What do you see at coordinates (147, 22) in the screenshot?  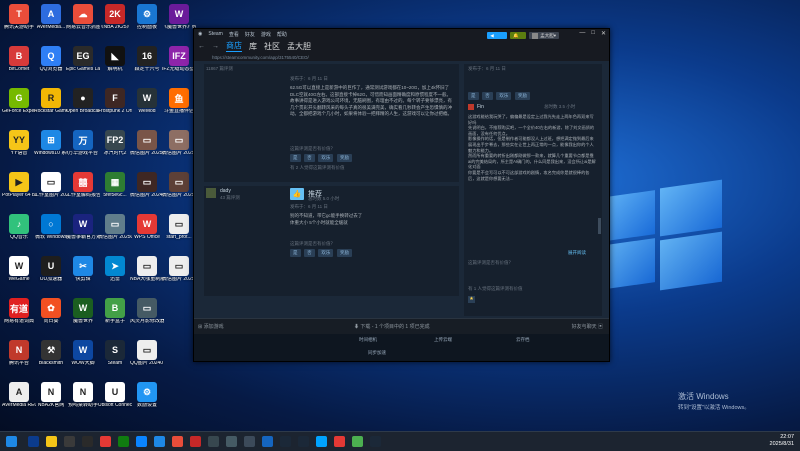 I see `desktop-icon: ⚙ 控制面板` at bounding box center [147, 22].